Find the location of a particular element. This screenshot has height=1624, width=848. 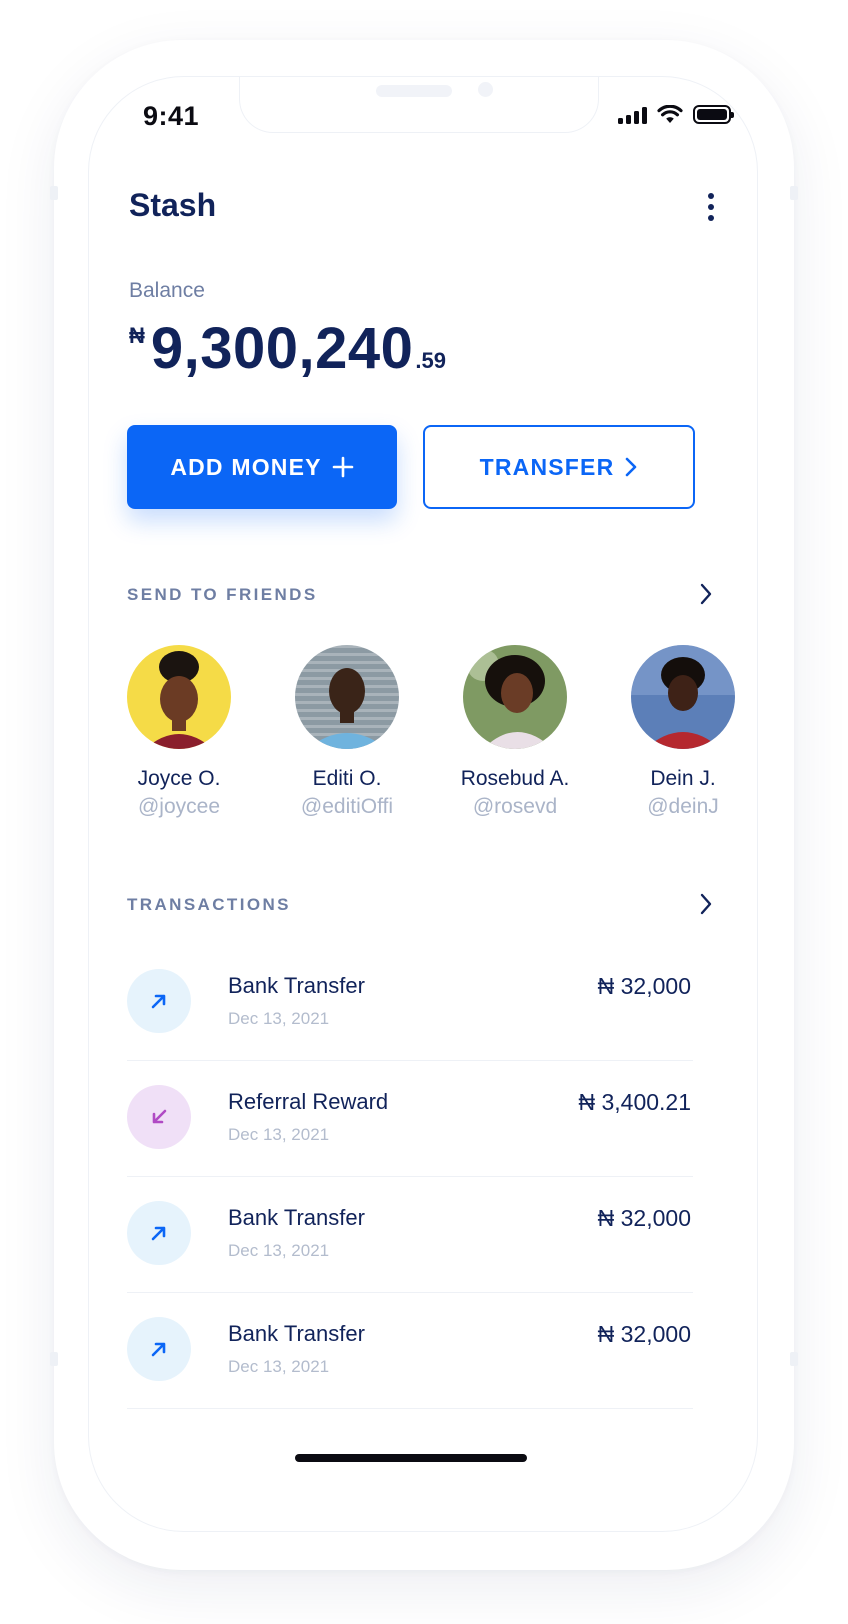

add-money-button: ADD MONEY is located at coordinates (262, 467).